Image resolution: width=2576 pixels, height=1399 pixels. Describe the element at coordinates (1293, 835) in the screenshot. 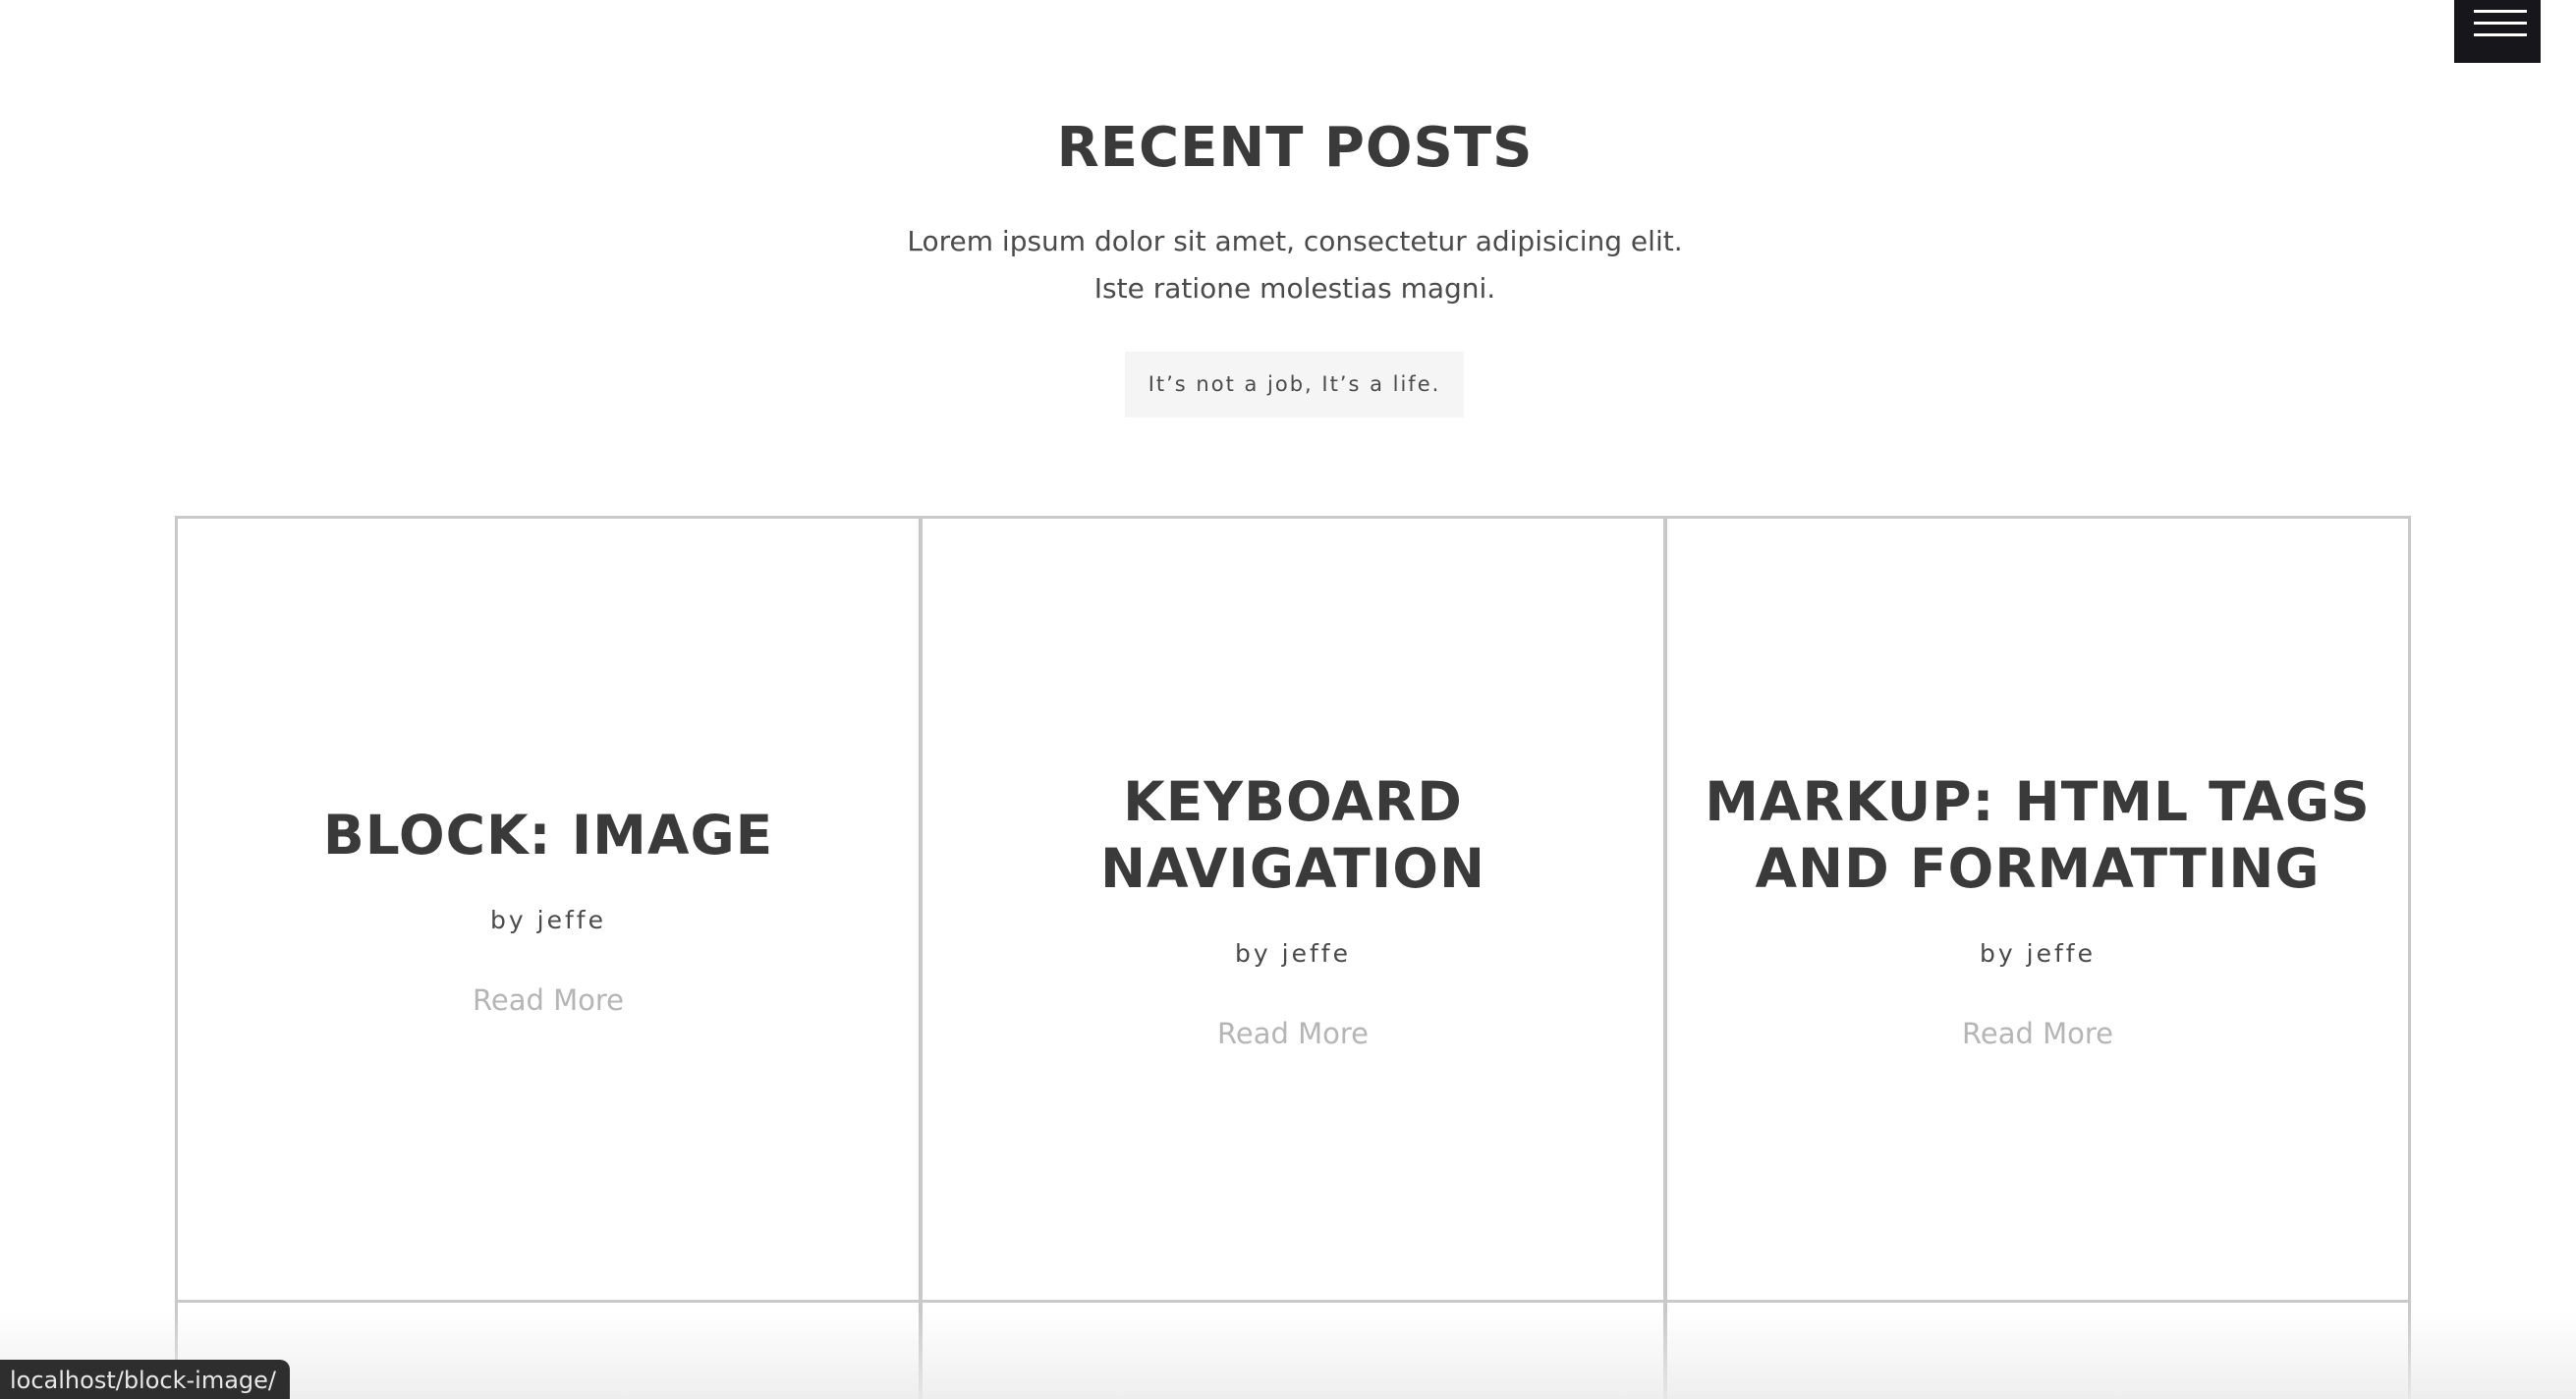

I see `post-title: KEYBOARD NAVIGATION` at that location.